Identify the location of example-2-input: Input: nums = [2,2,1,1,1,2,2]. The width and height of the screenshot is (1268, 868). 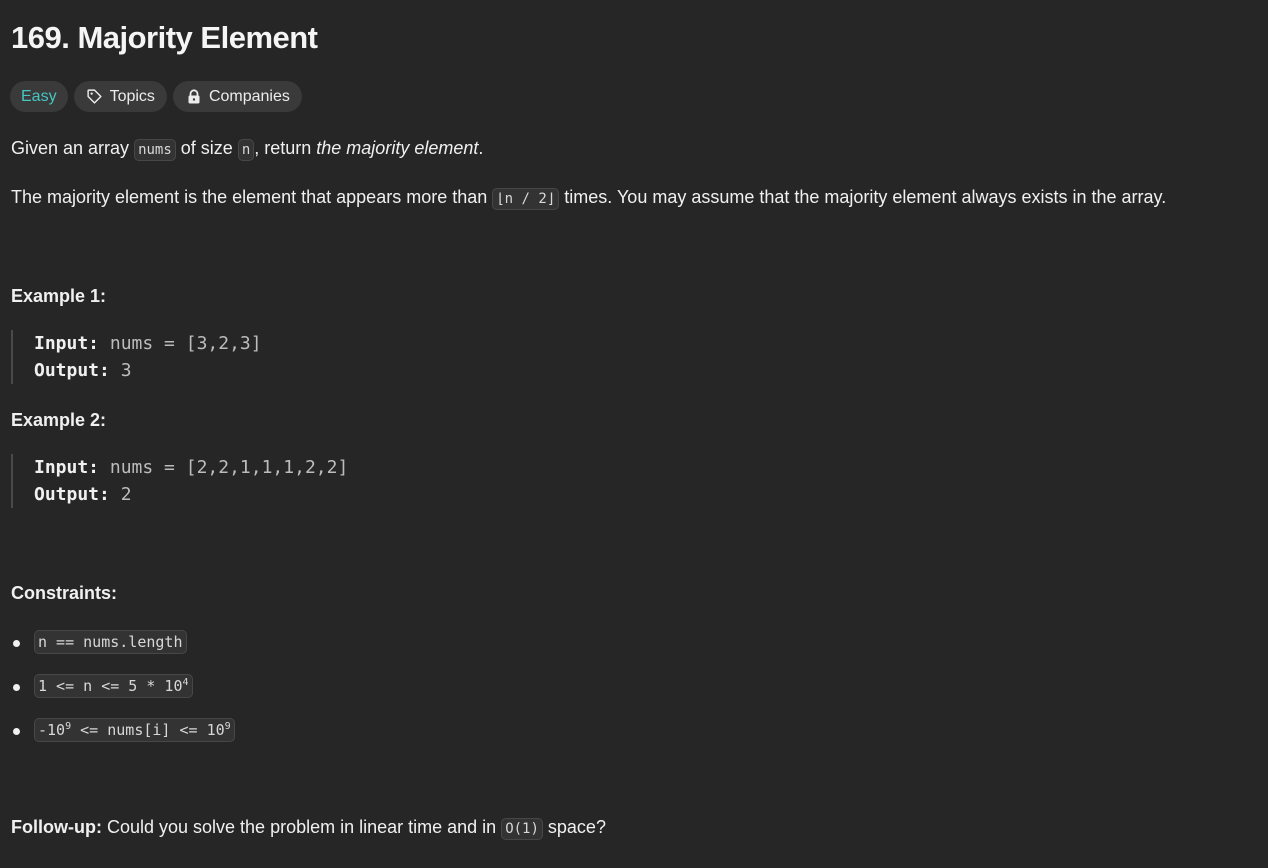
(191, 467).